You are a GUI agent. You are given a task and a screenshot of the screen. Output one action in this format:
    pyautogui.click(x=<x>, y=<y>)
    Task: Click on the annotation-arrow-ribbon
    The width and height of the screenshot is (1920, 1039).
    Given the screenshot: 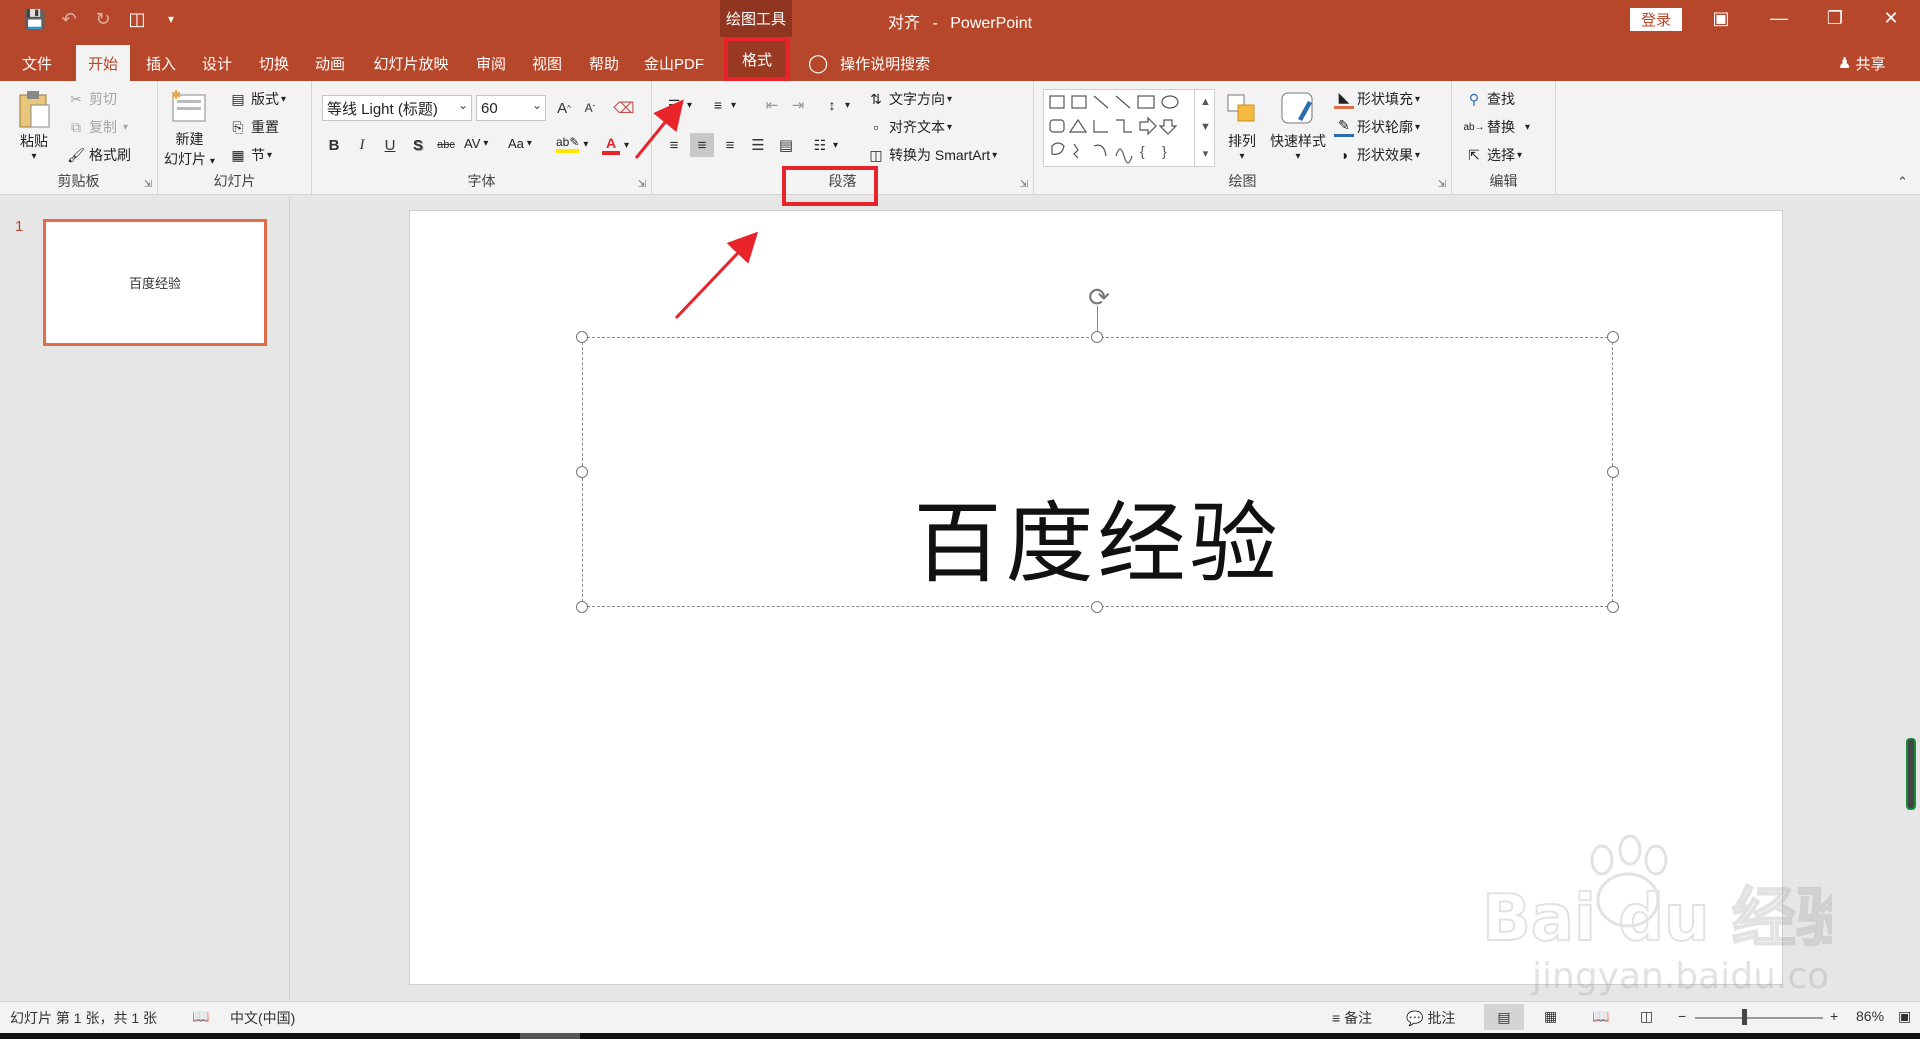 What is the action you would take?
    pyautogui.click(x=659, y=129)
    